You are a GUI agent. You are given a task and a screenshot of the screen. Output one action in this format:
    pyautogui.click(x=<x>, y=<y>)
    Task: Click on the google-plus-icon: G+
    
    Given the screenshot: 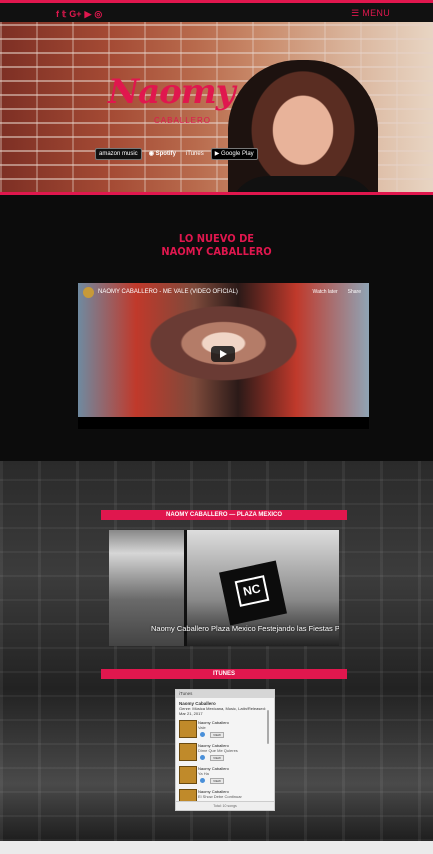 What is the action you would take?
    pyautogui.click(x=75, y=14)
    